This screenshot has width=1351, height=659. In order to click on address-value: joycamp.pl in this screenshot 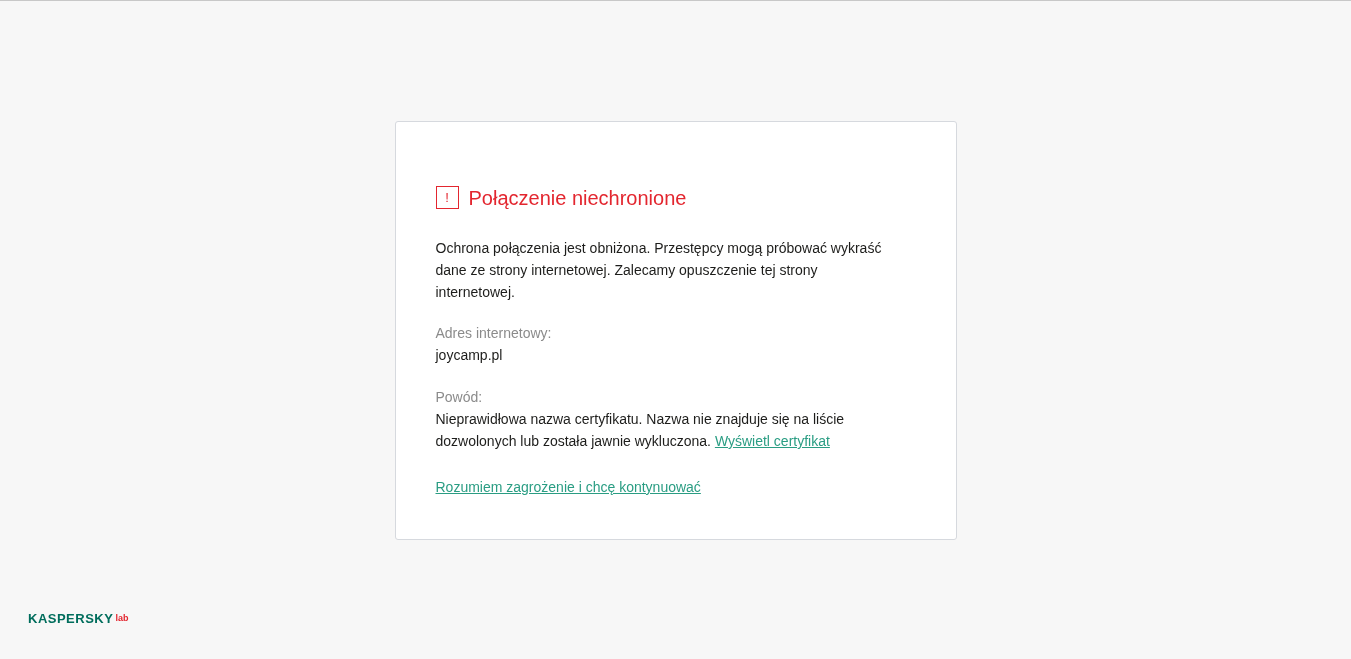, I will do `click(469, 355)`.